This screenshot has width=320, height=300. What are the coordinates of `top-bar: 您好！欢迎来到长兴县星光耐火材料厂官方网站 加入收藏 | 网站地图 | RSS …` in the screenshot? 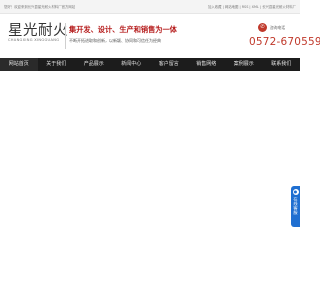 It's located at (150, 7).